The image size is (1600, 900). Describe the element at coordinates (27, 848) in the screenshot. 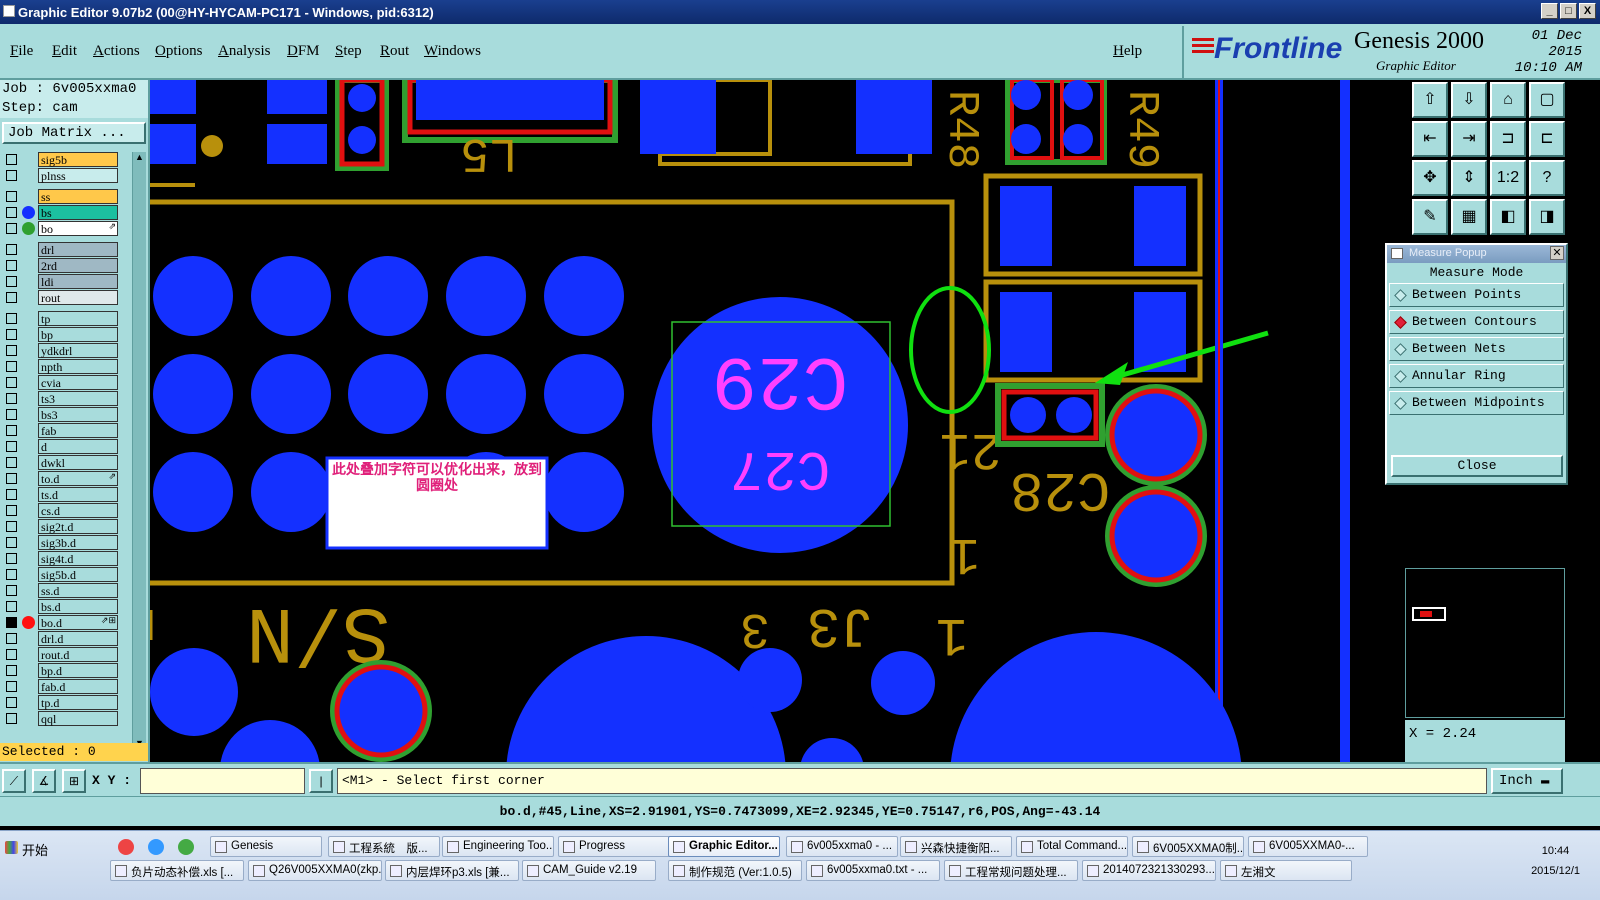

I see `start-button: 开始` at that location.